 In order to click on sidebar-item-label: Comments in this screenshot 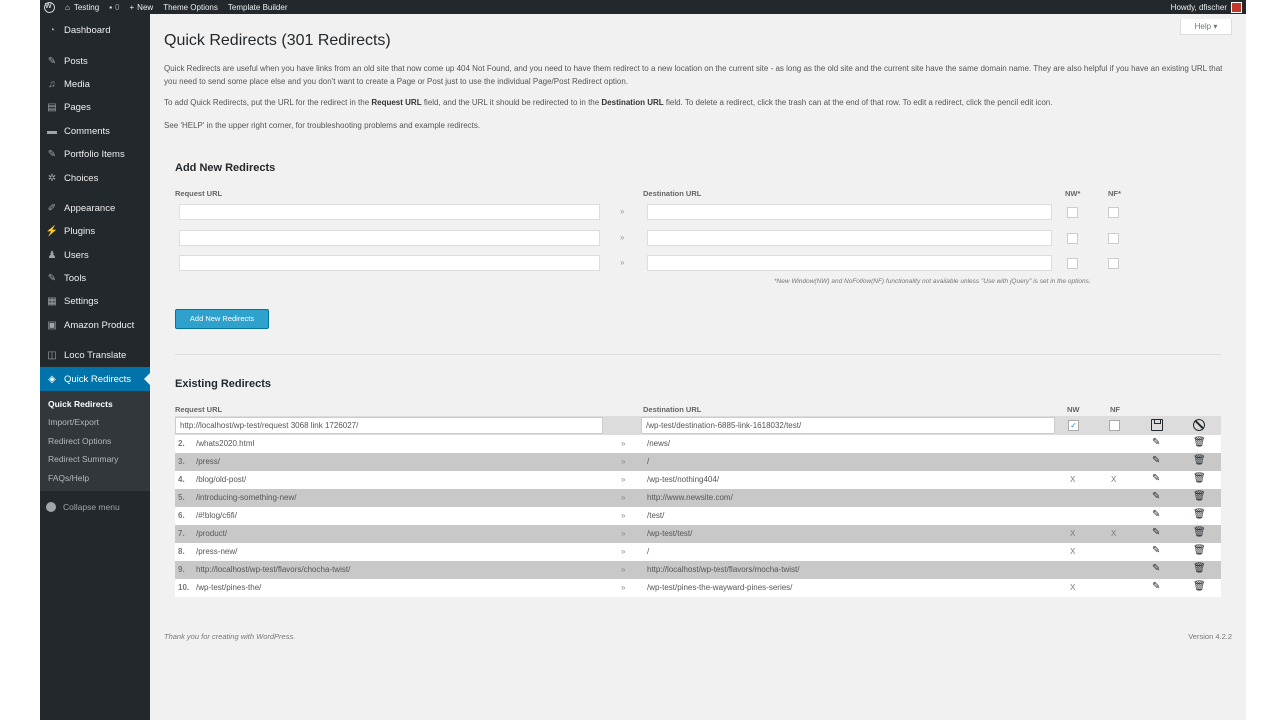, I will do `click(87, 131)`.